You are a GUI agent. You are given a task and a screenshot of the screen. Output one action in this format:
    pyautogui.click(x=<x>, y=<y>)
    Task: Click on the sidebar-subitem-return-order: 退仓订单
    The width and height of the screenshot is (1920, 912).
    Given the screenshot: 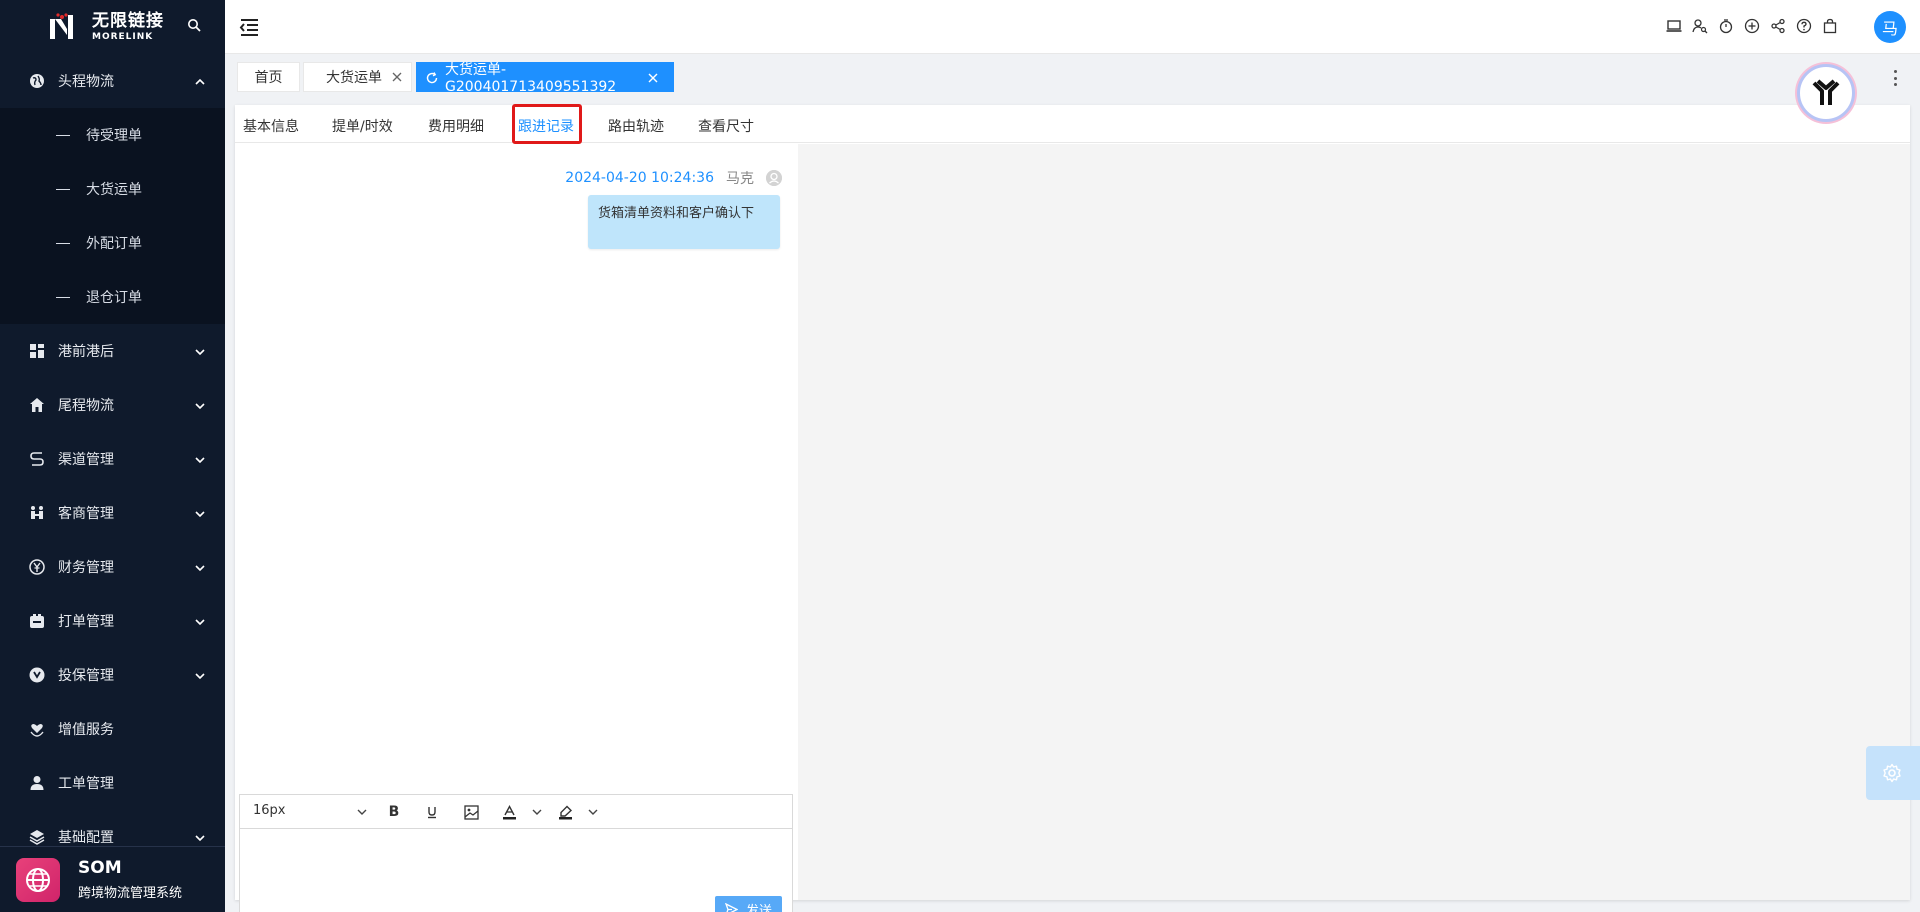 What is the action you would take?
    pyautogui.click(x=112, y=297)
    